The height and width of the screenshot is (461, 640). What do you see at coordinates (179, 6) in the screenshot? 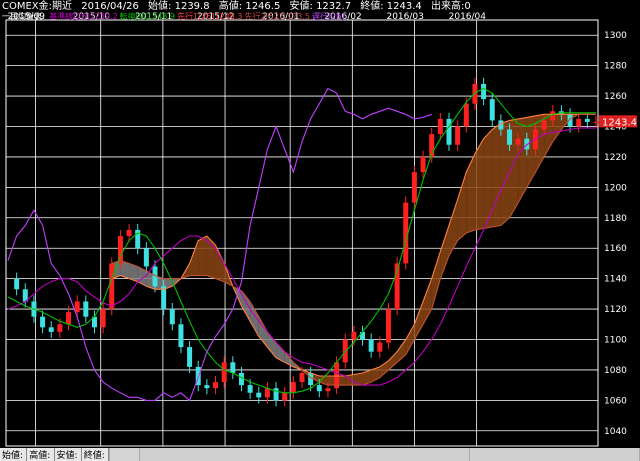
I see `open-label: 始値: 1239.8` at bounding box center [179, 6].